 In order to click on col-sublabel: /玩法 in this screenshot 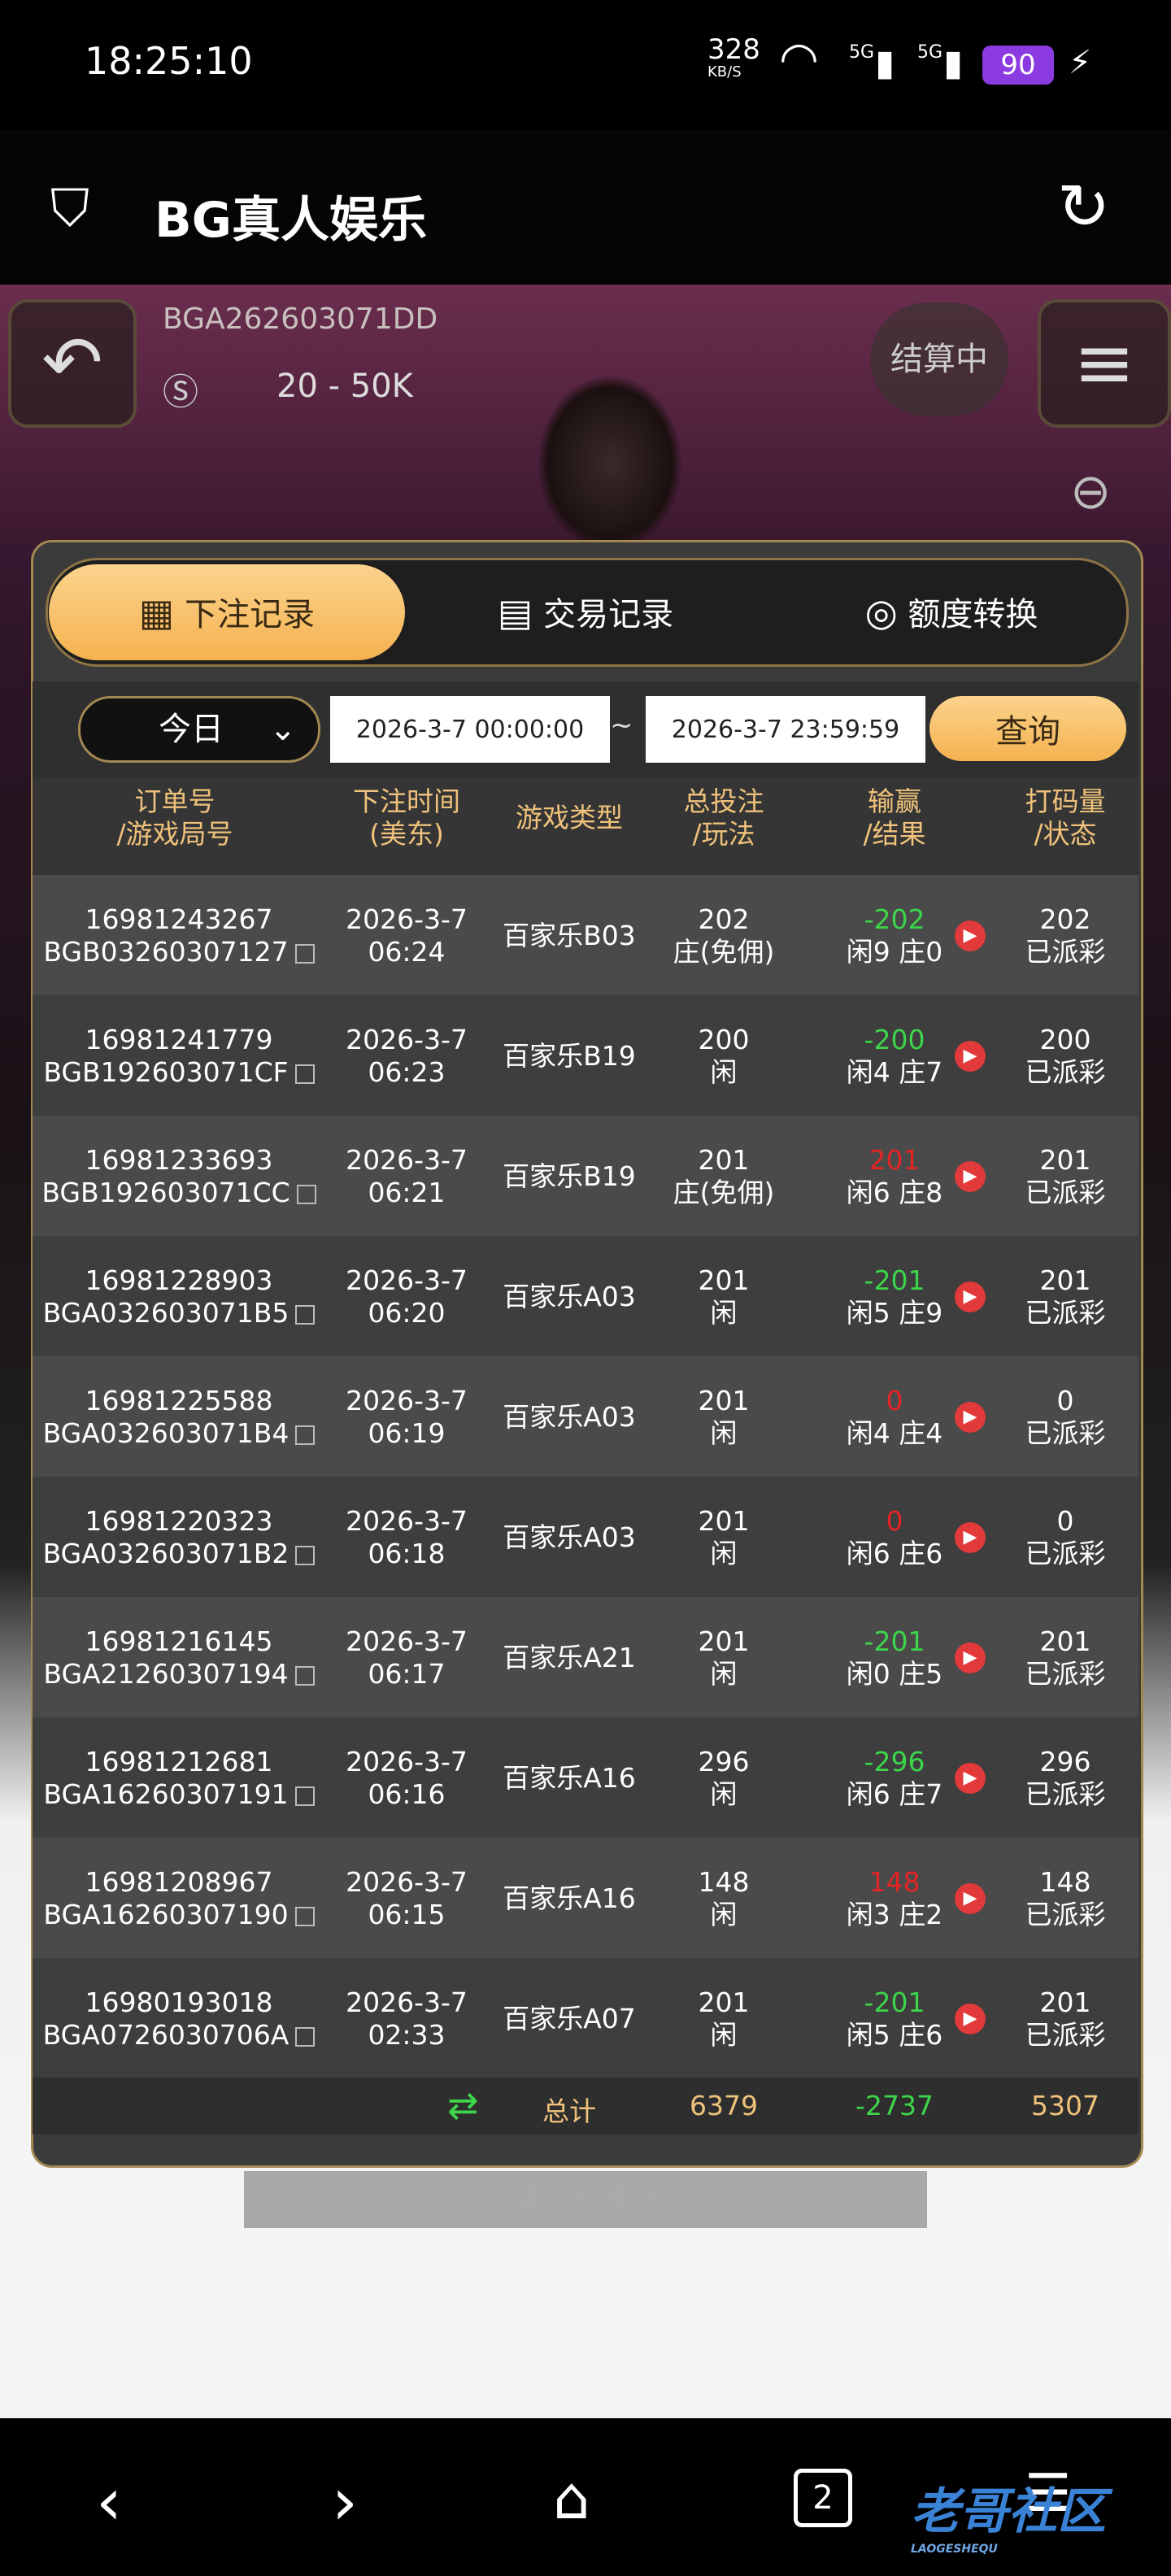, I will do `click(723, 834)`.